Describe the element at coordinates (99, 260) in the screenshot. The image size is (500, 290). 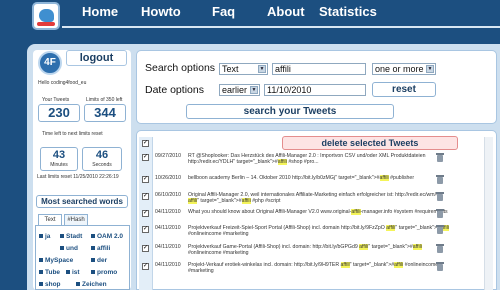
I see `tag-word: der` at that location.